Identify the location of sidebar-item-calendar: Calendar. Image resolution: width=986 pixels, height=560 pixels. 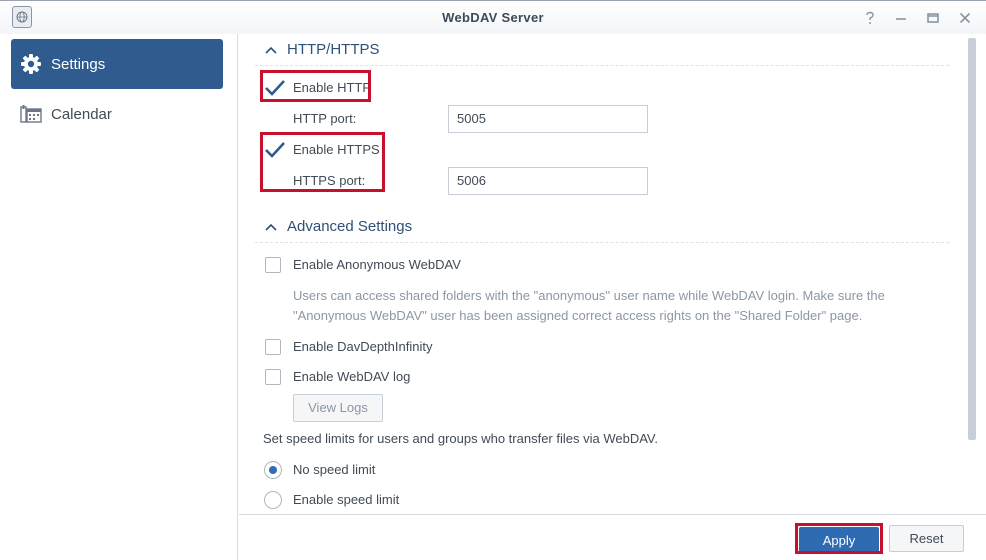
(117, 114).